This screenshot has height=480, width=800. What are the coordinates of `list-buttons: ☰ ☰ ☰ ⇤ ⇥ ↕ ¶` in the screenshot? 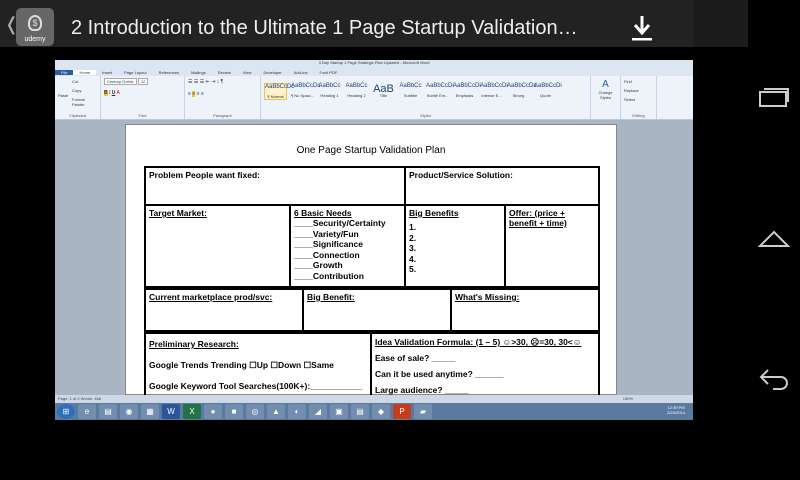 It's located at (222, 82).